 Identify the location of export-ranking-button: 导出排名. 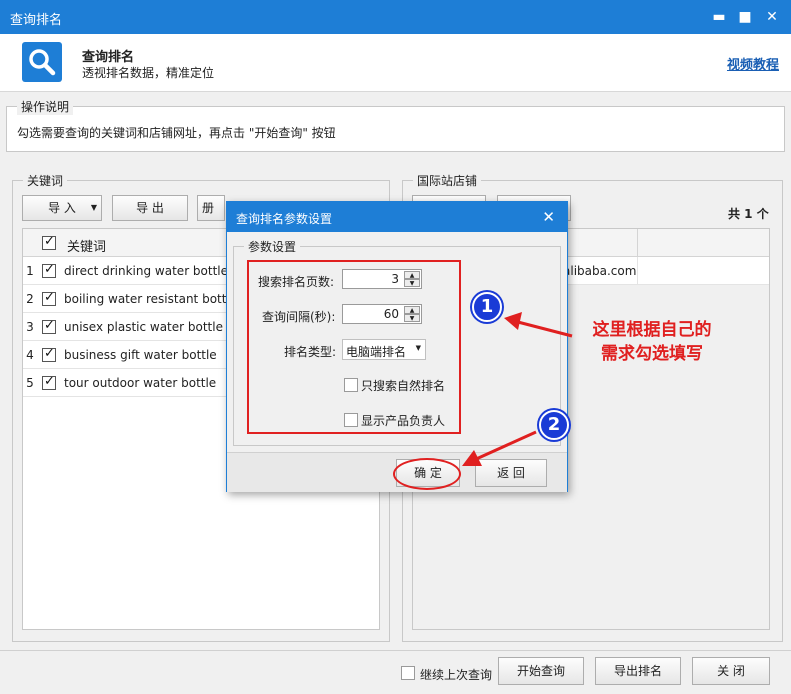
(638, 671).